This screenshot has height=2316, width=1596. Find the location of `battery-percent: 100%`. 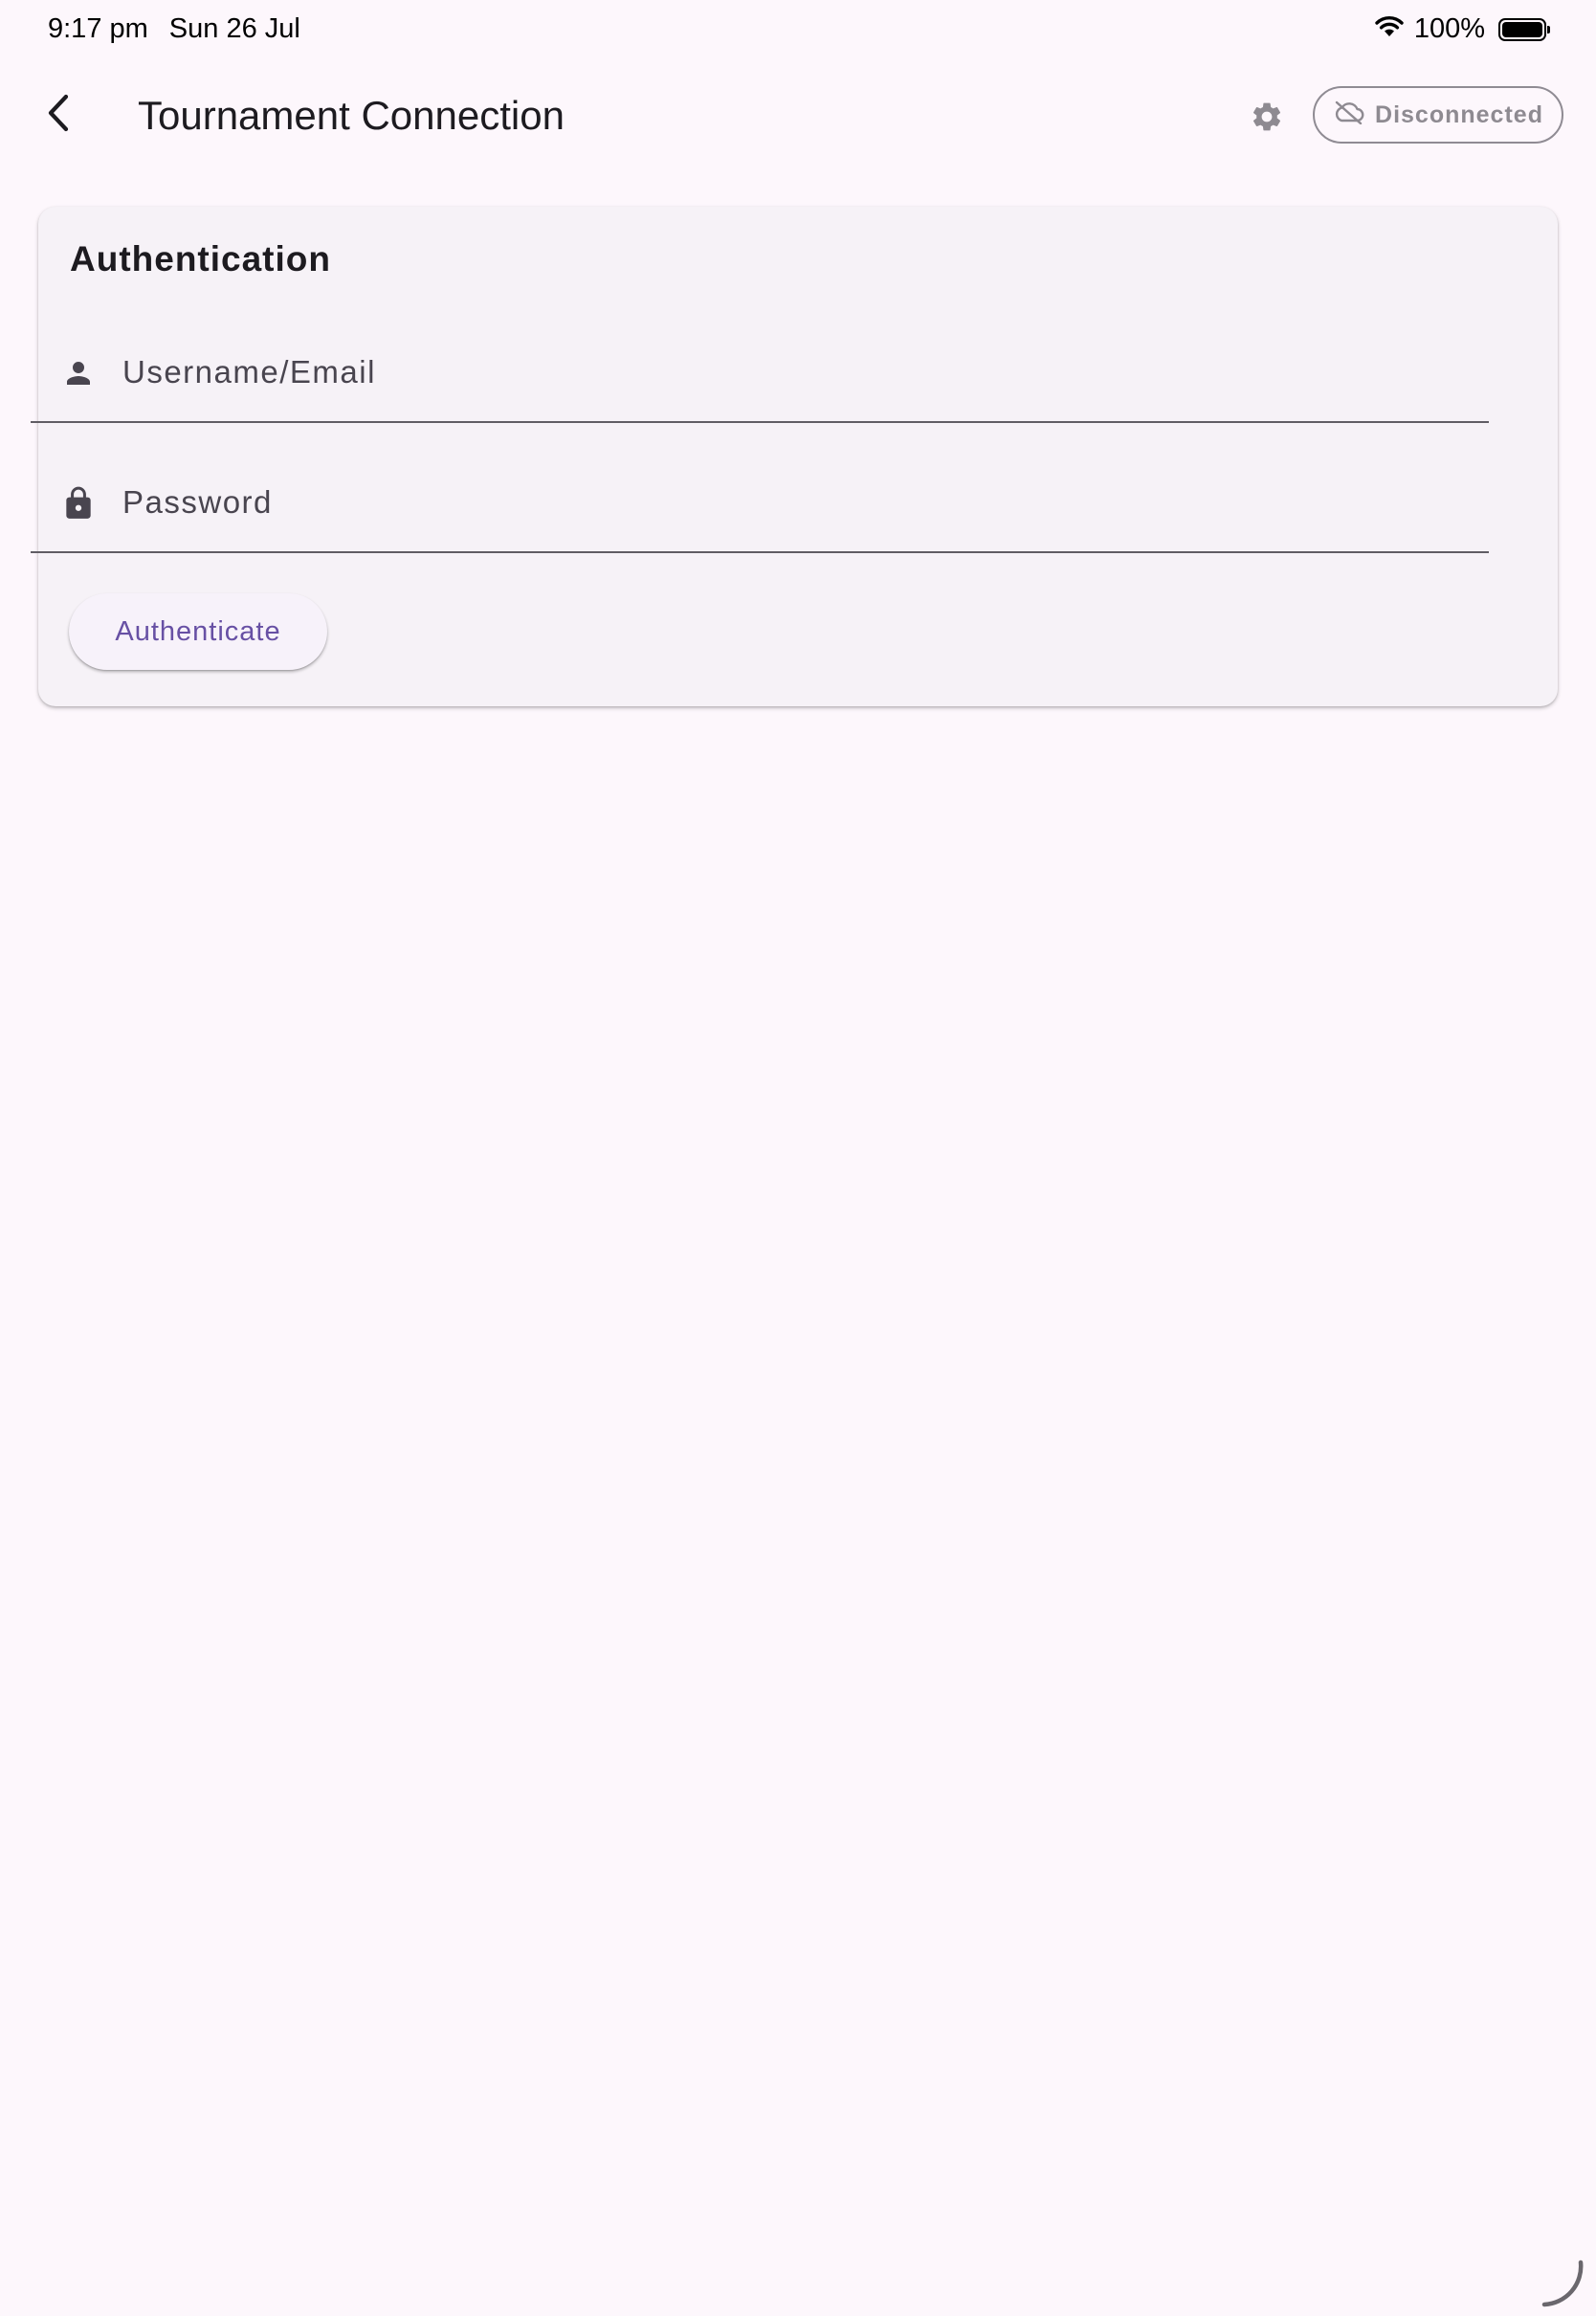

battery-percent: 100% is located at coordinates (1449, 28).